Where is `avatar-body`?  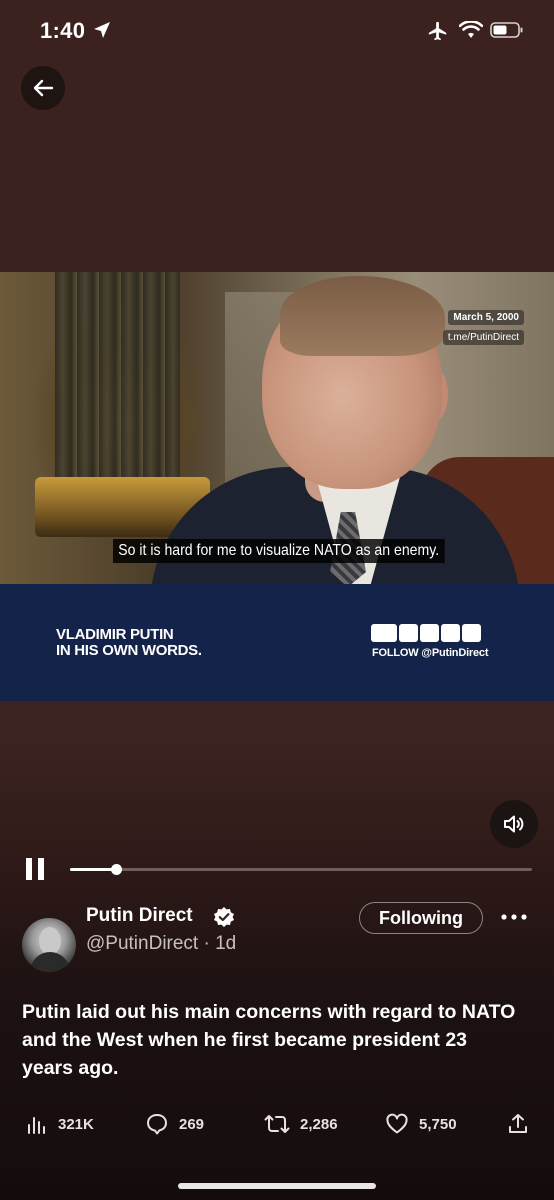 avatar-body is located at coordinates (50, 962).